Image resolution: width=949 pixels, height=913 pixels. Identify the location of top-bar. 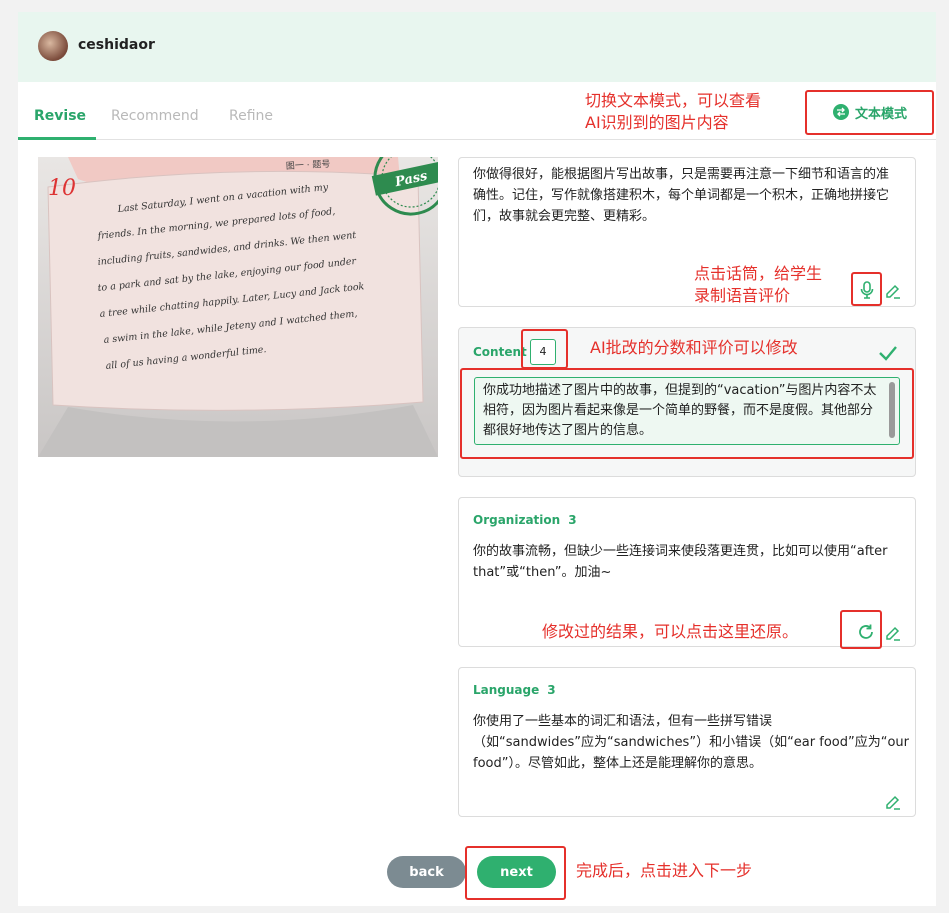
(477, 47).